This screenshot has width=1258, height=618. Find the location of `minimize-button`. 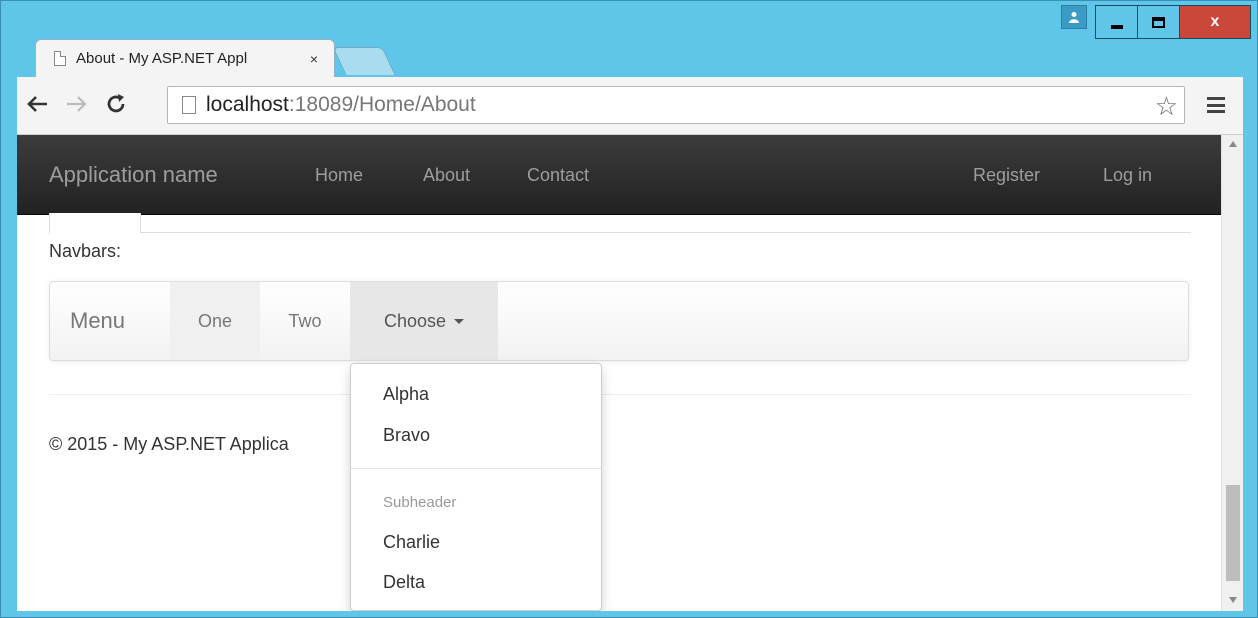

minimize-button is located at coordinates (1116, 22).